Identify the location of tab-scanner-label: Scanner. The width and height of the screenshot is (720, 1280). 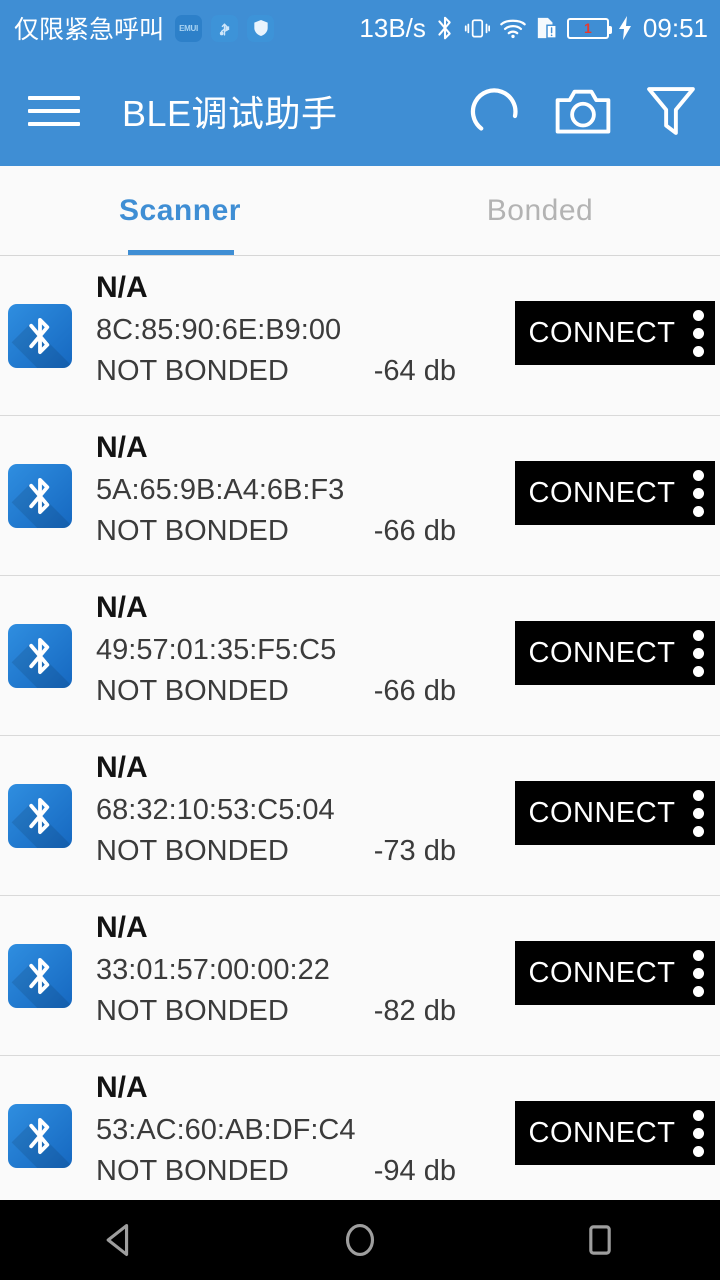
(180, 210).